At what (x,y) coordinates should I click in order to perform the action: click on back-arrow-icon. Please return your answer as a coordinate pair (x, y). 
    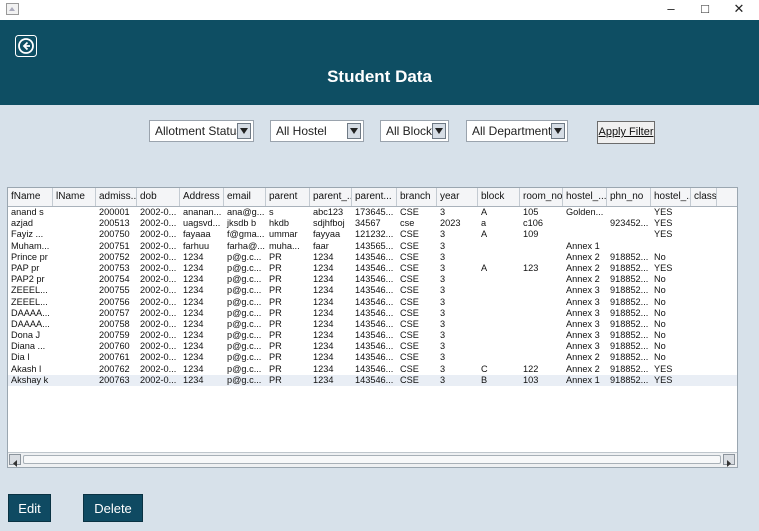
    Looking at the image, I should click on (26, 46).